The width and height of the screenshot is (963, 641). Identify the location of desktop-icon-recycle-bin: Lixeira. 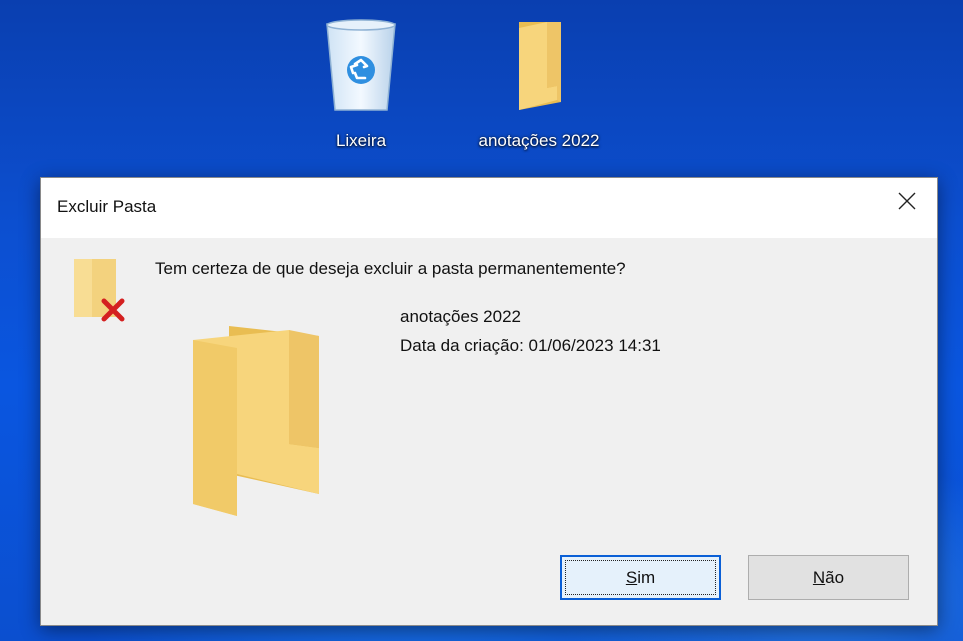
(361, 84).